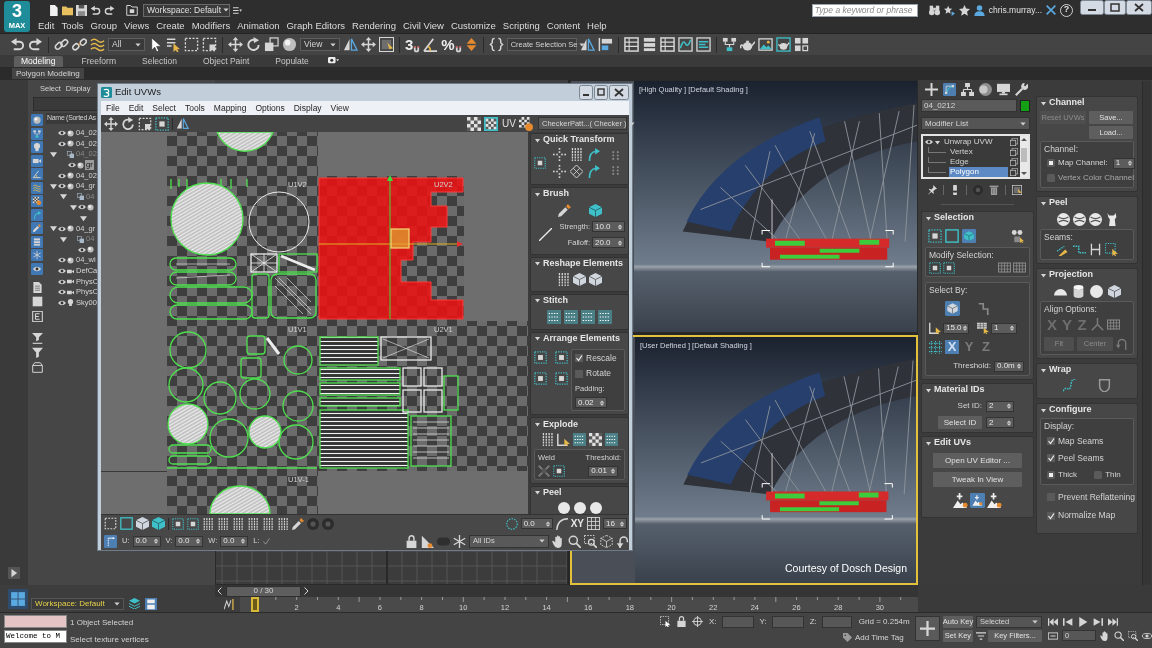 This screenshot has width=1152, height=648. I want to click on scale-square-icon, so click(271, 44).